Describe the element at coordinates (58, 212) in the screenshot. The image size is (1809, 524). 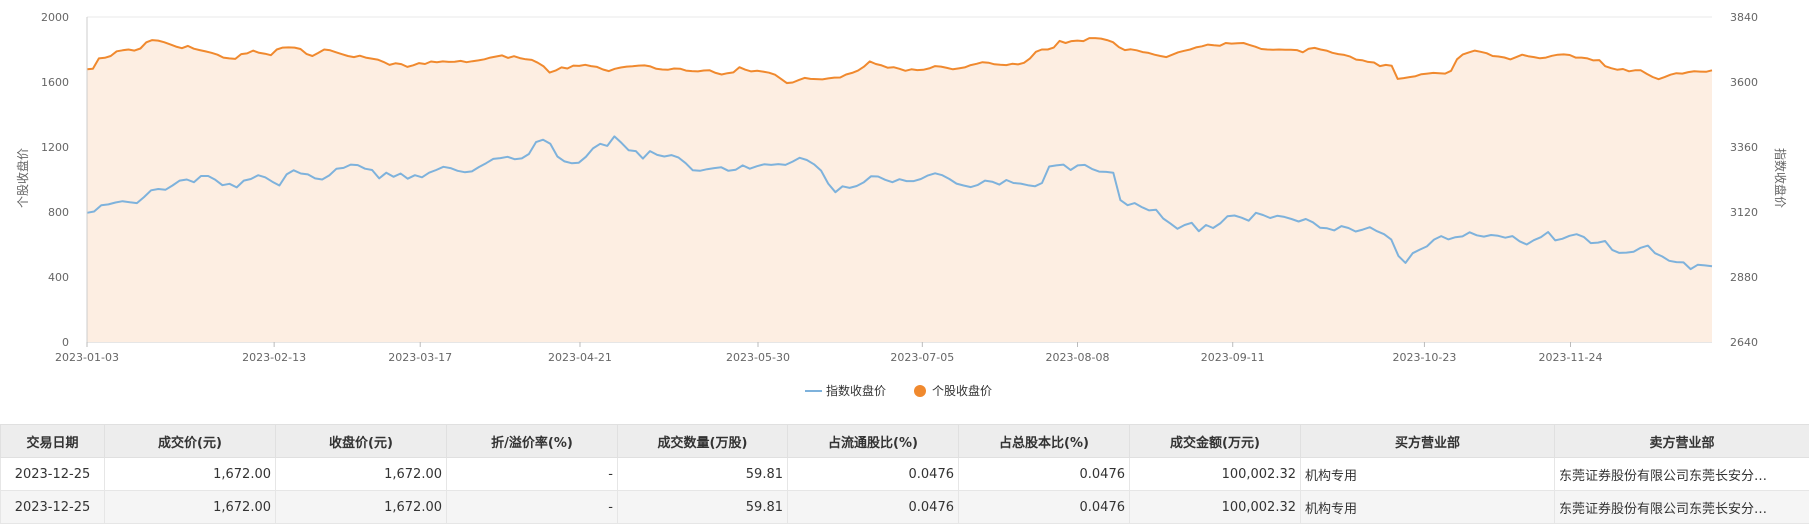
I see `y-left-tick-label: 800` at that location.